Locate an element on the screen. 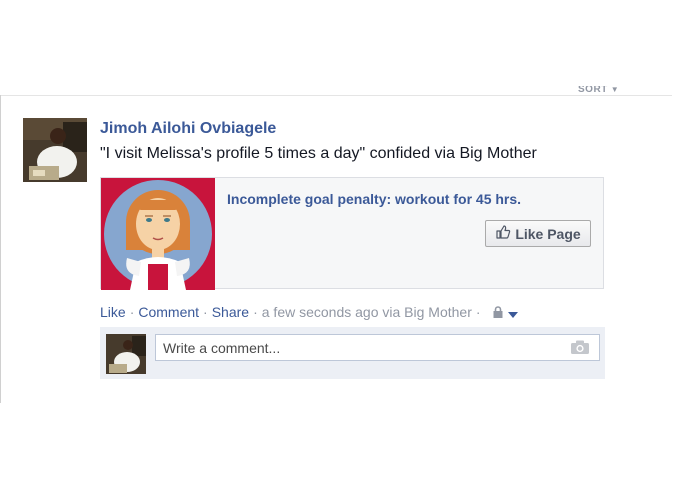 This screenshot has height=494, width=695. thumbs-up-icon is located at coordinates (503, 233).